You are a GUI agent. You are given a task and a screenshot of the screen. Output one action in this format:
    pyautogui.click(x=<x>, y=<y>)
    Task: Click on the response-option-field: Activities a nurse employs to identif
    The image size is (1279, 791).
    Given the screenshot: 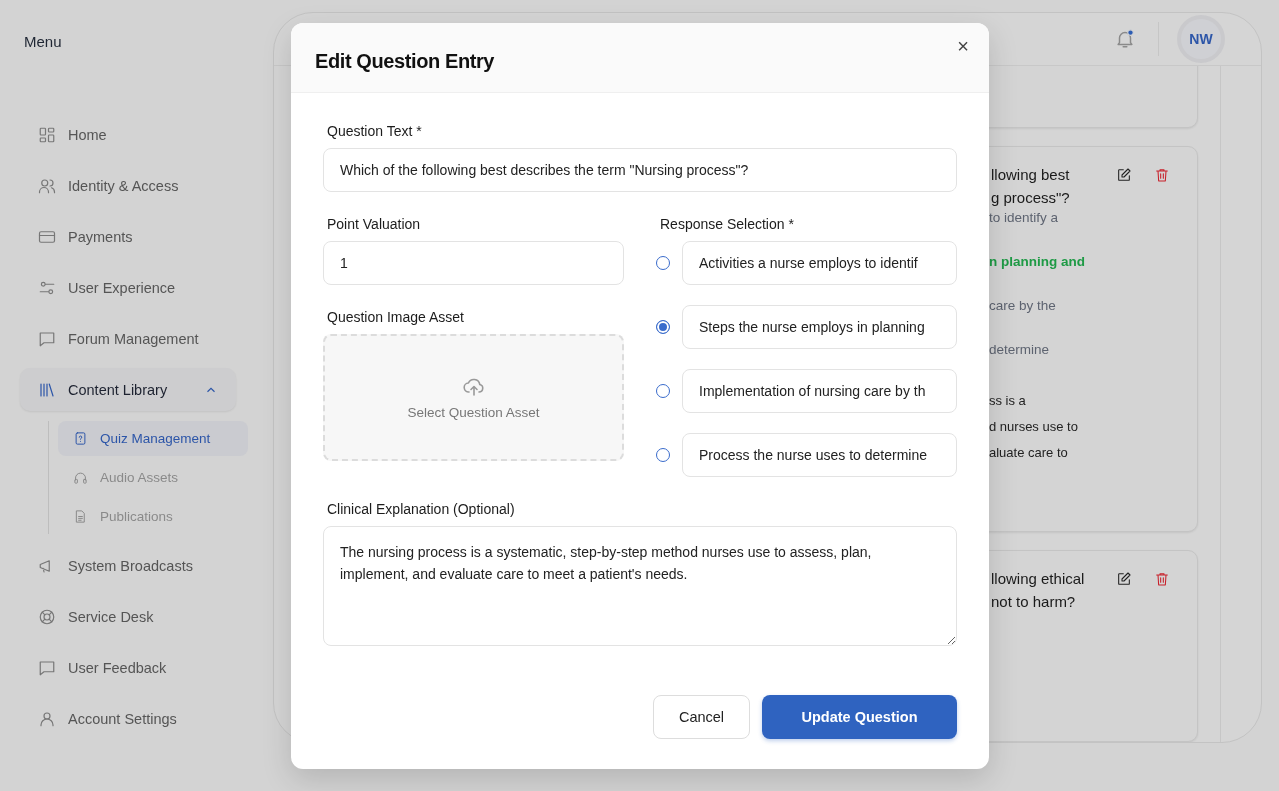 What is the action you would take?
    pyautogui.click(x=819, y=263)
    